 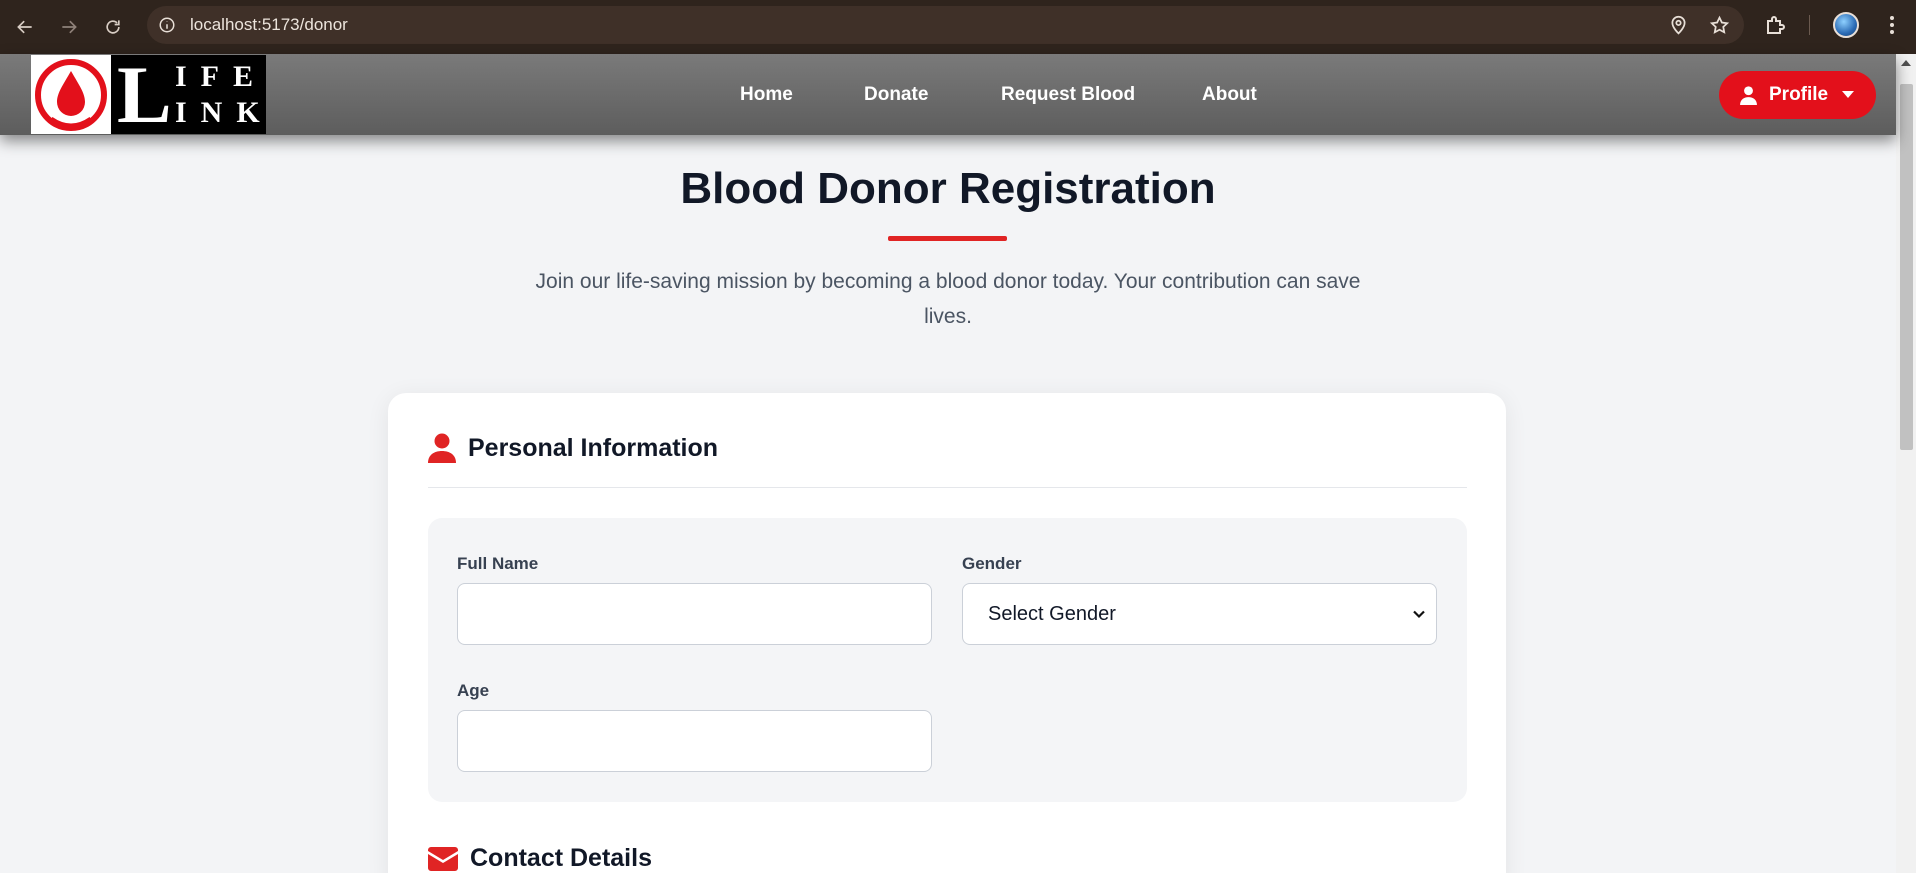 I want to click on profile-label: Profile, so click(x=1799, y=94).